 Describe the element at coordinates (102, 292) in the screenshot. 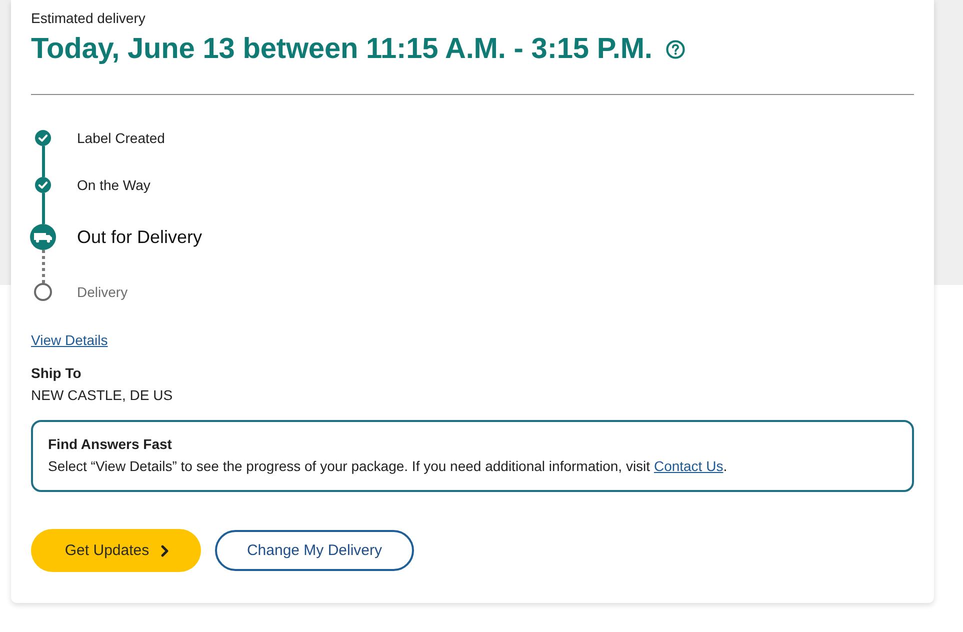

I see `pending-step-label: Delivery` at that location.